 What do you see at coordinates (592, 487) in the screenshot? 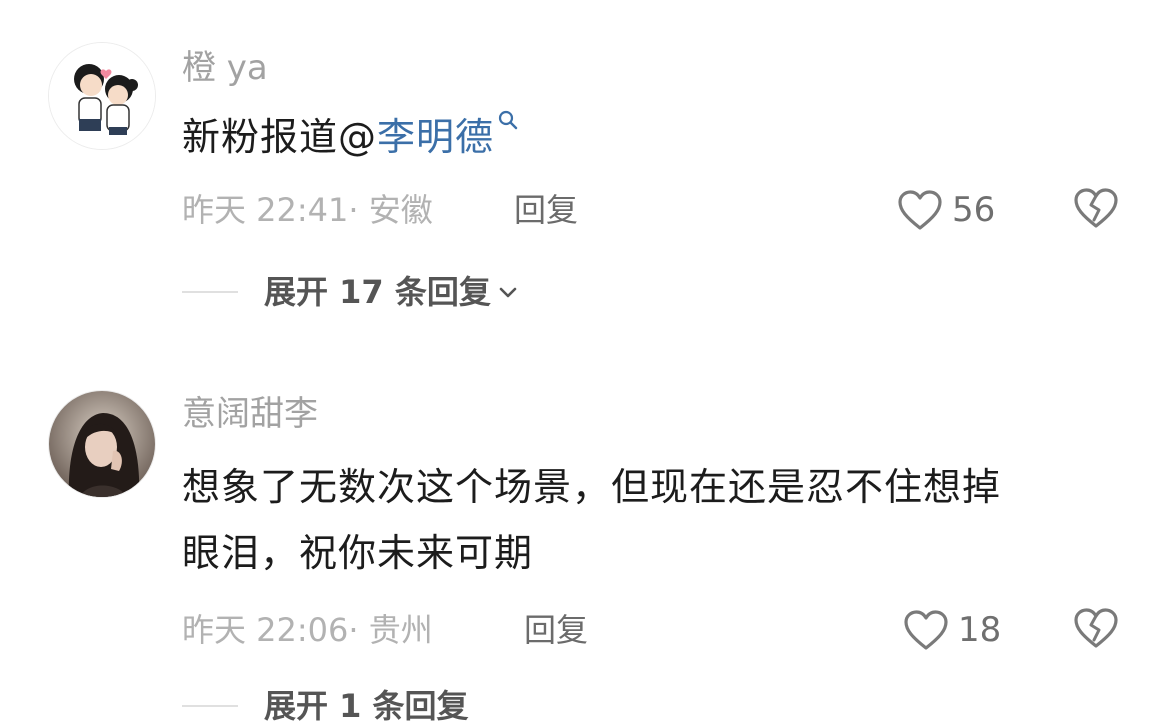
I see `comment-text-line: 想象了无数次这个场景，但现在还是忍不住想掉` at bounding box center [592, 487].